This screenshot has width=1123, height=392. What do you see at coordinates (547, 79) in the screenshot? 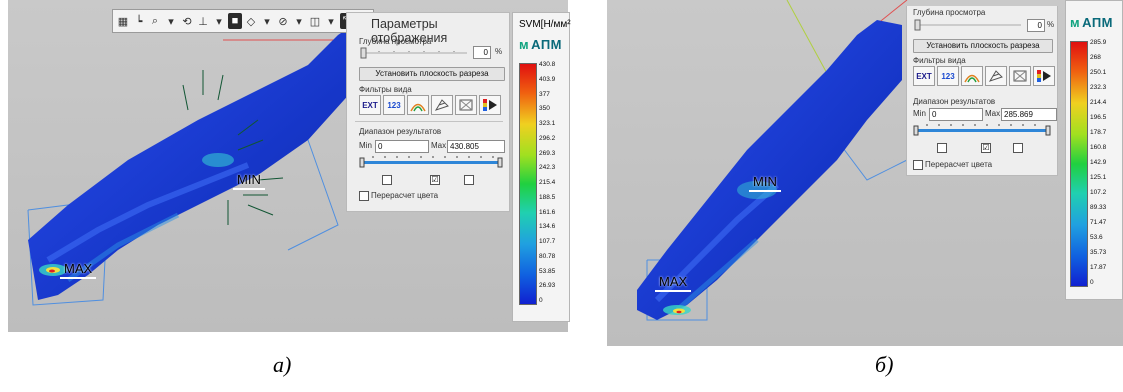
I see `legend-tick-label: 403.9` at bounding box center [547, 79].